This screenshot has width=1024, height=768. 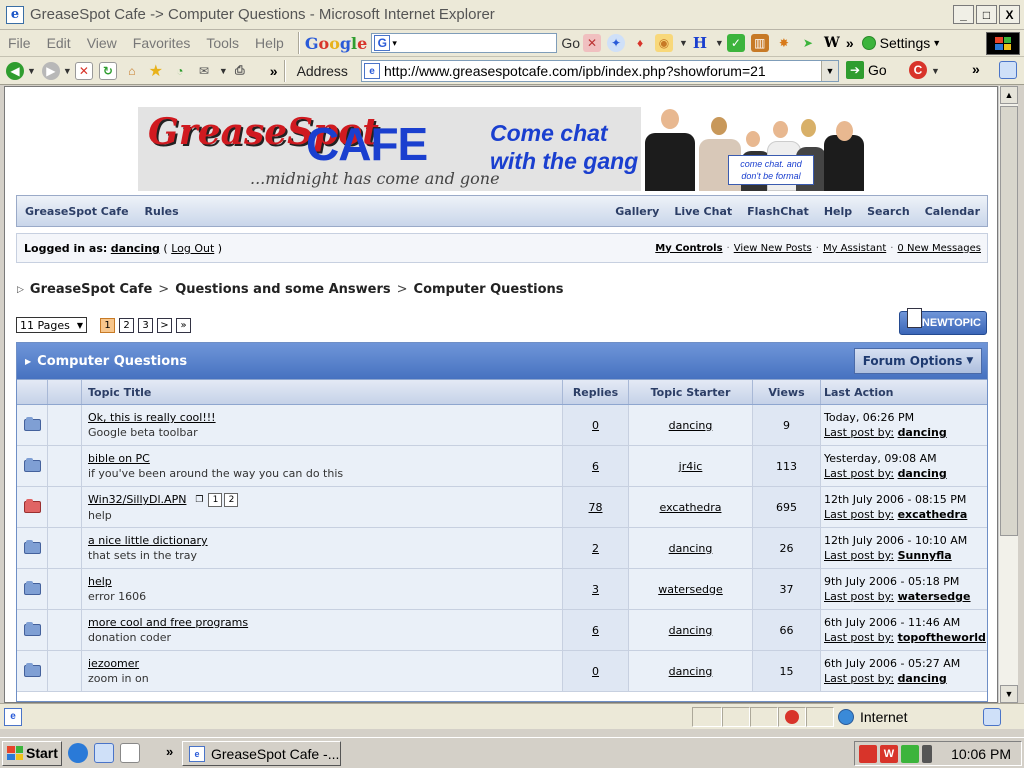 What do you see at coordinates (51, 325) in the screenshot?
I see `pages-dropdown: 11 Pages ▼` at bounding box center [51, 325].